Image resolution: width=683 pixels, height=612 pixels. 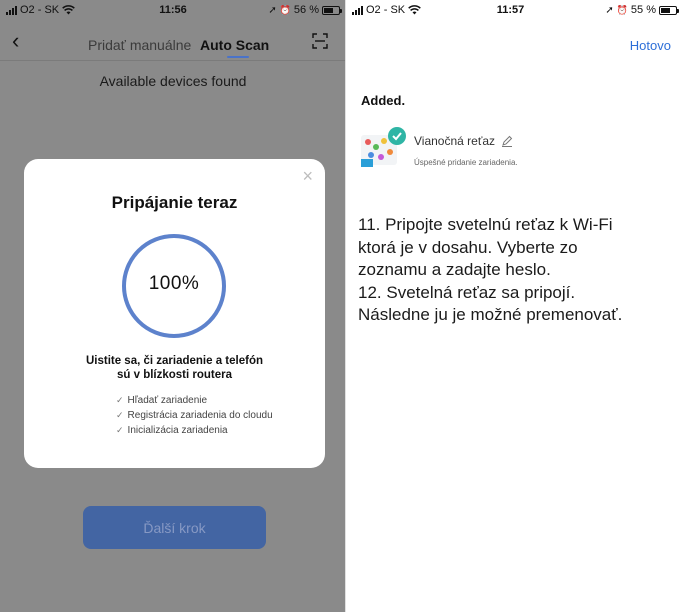 What do you see at coordinates (172, 430) in the screenshot?
I see `step-item: ✓ Inicializácia zariadenia` at bounding box center [172, 430].